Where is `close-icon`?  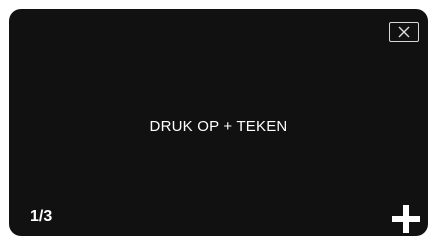
close-icon is located at coordinates (404, 32).